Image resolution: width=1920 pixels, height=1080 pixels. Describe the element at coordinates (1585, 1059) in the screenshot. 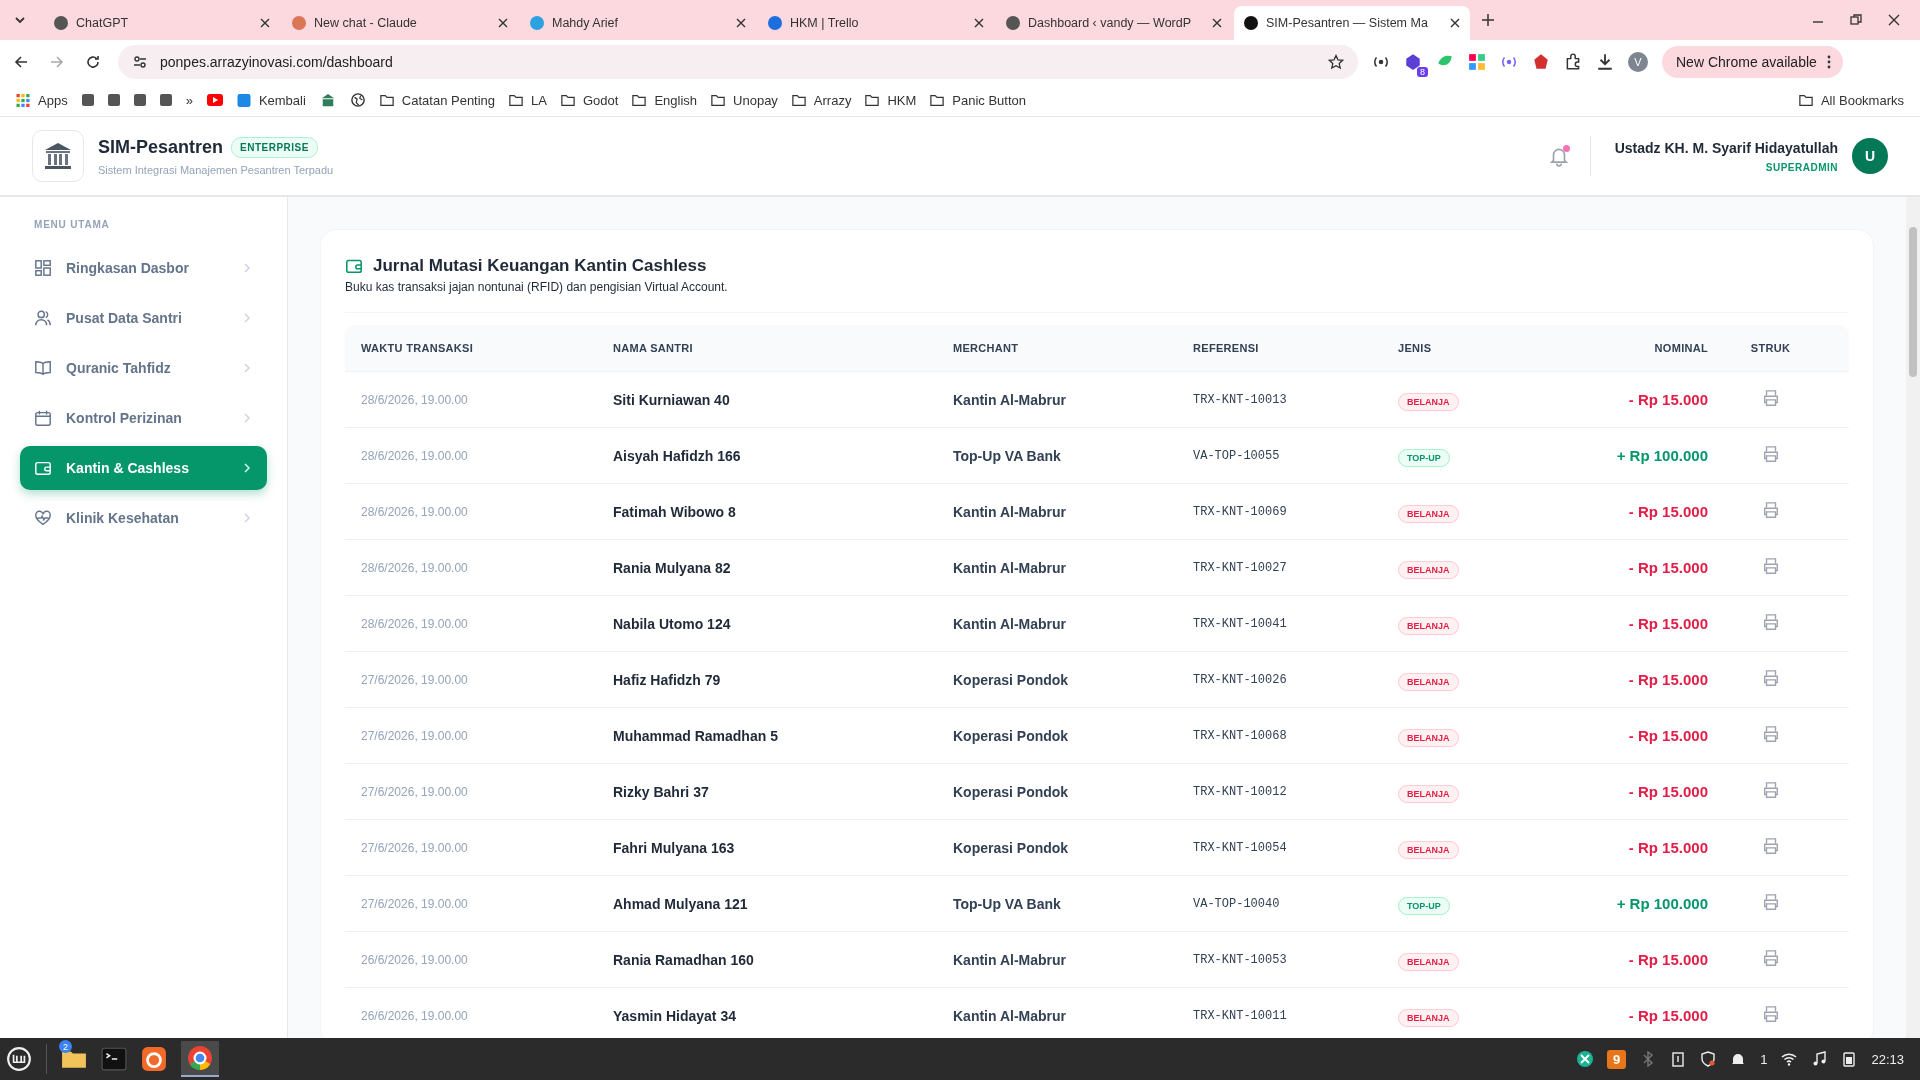

I see `sync-icon` at that location.